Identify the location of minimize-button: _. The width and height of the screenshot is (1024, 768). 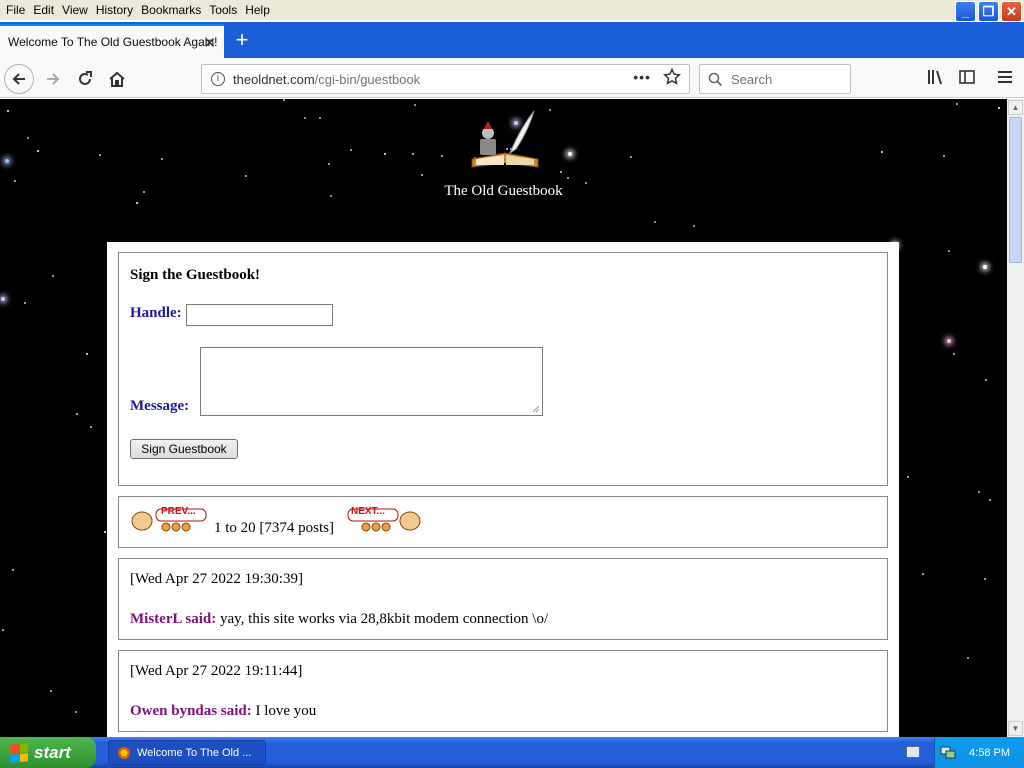
(965, 11).